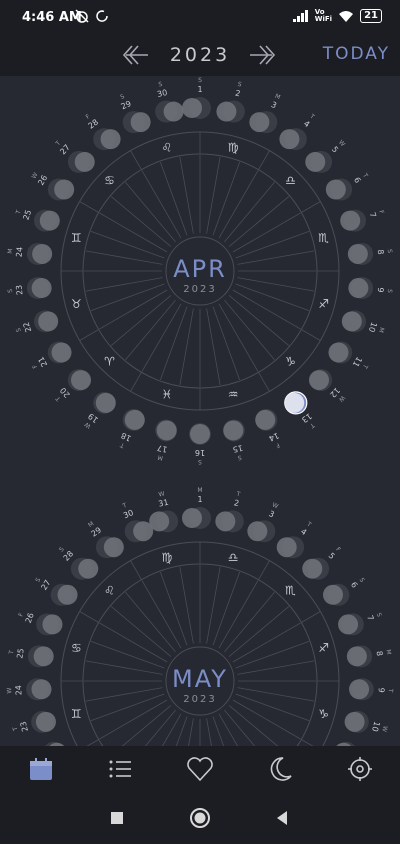  Describe the element at coordinates (282, 818) in the screenshot. I see `back-button` at that location.